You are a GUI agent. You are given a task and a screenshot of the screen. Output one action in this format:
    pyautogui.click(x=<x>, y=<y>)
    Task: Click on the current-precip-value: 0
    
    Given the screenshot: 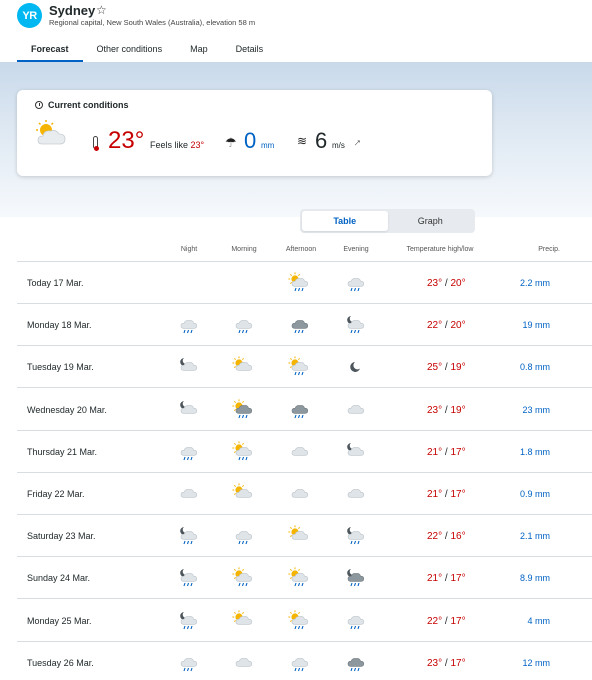 What is the action you would take?
    pyautogui.click(x=250, y=140)
    